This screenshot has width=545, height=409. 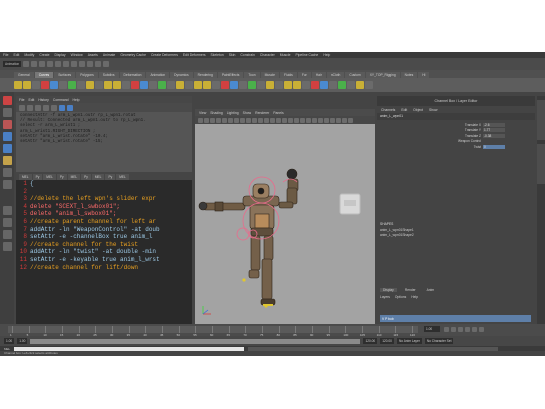 I want to click on menu-item: Create, so click(x=44, y=55).